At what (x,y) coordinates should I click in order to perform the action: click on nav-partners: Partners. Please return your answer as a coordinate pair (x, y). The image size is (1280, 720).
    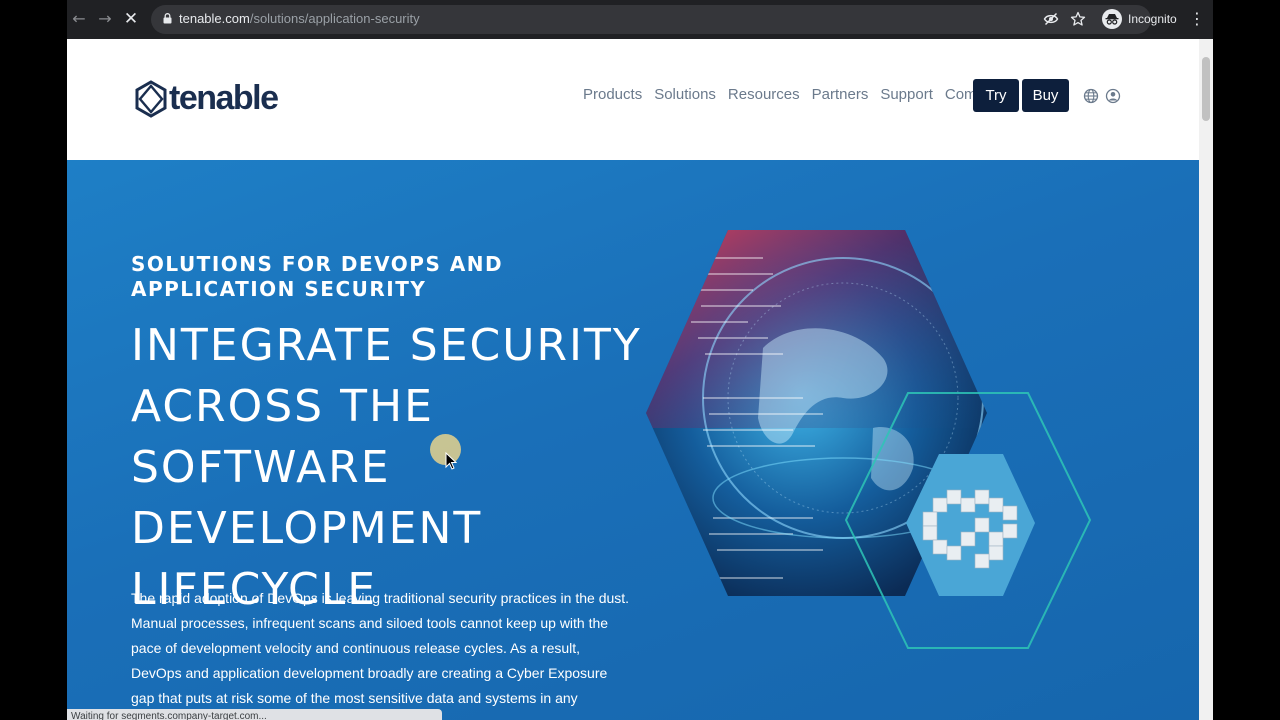
    Looking at the image, I should click on (840, 94).